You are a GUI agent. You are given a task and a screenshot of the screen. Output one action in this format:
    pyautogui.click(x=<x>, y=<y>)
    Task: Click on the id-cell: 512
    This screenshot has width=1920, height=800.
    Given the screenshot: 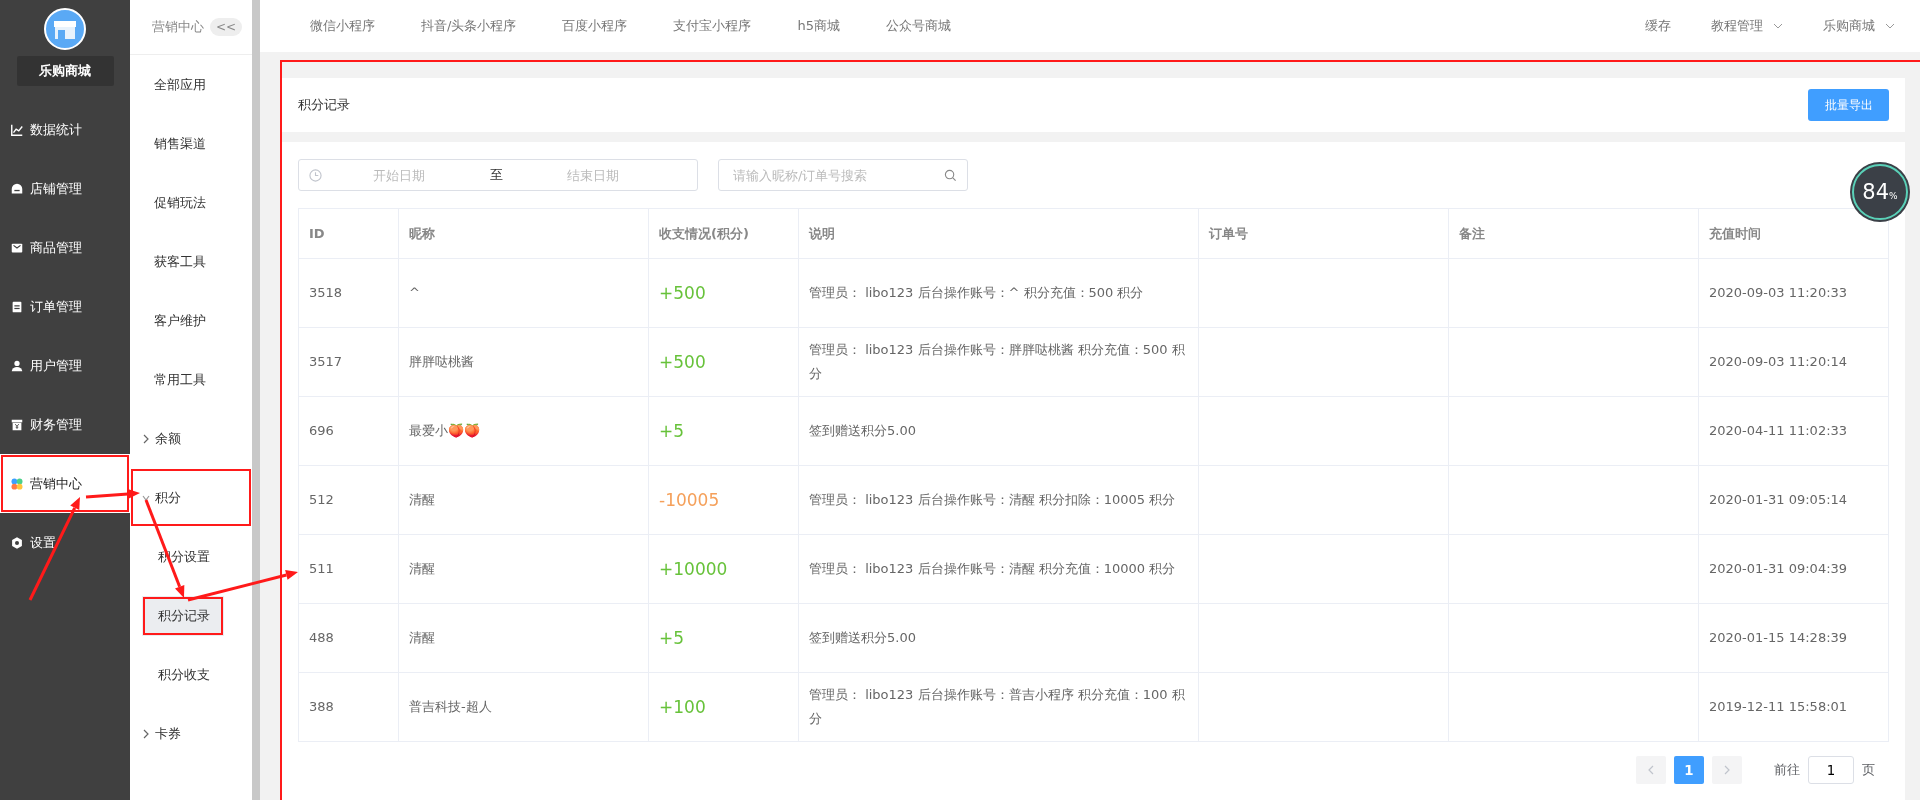 What is the action you would take?
    pyautogui.click(x=348, y=500)
    